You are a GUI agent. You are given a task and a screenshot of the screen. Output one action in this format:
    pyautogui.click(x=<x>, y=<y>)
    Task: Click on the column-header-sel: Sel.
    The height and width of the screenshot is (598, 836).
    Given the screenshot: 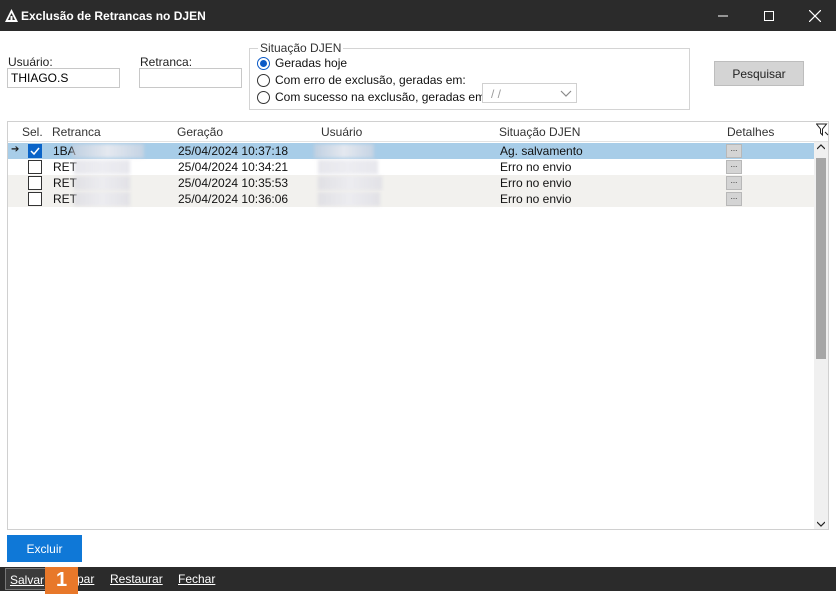 What is the action you would take?
    pyautogui.click(x=32, y=132)
    